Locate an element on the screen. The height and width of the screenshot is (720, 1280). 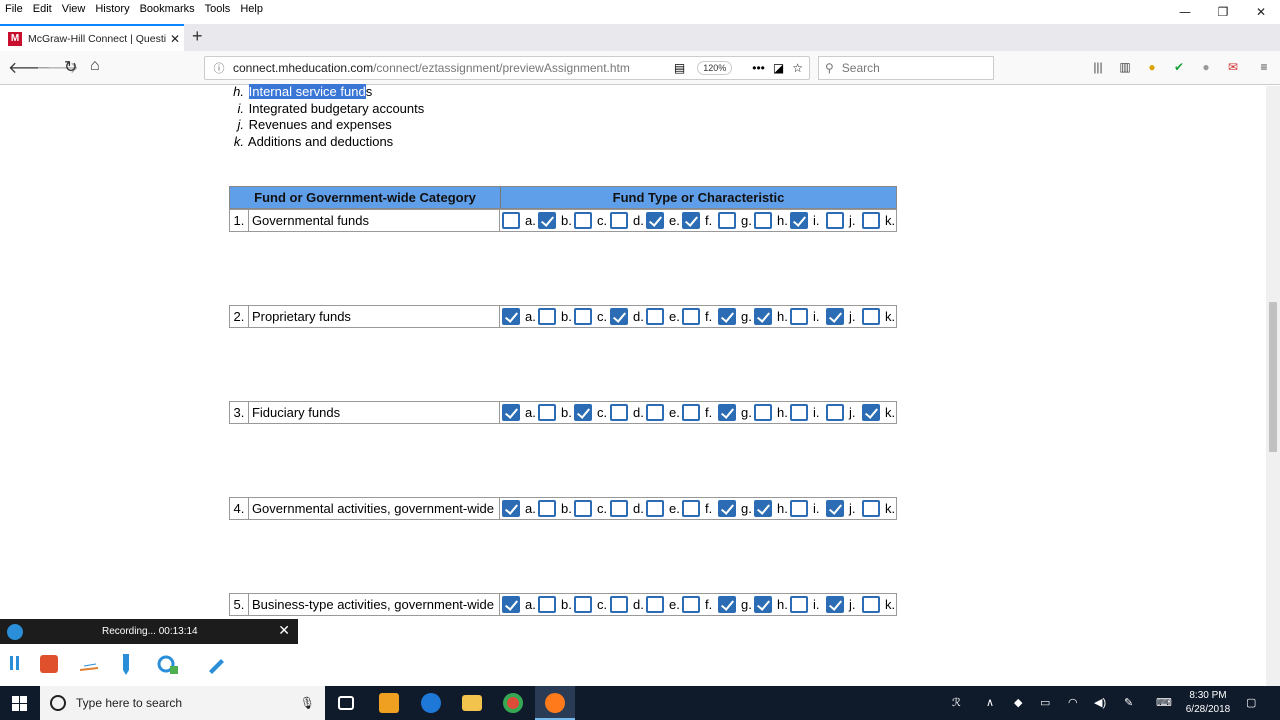
scrollbar-thumb is located at coordinates (1273, 377).